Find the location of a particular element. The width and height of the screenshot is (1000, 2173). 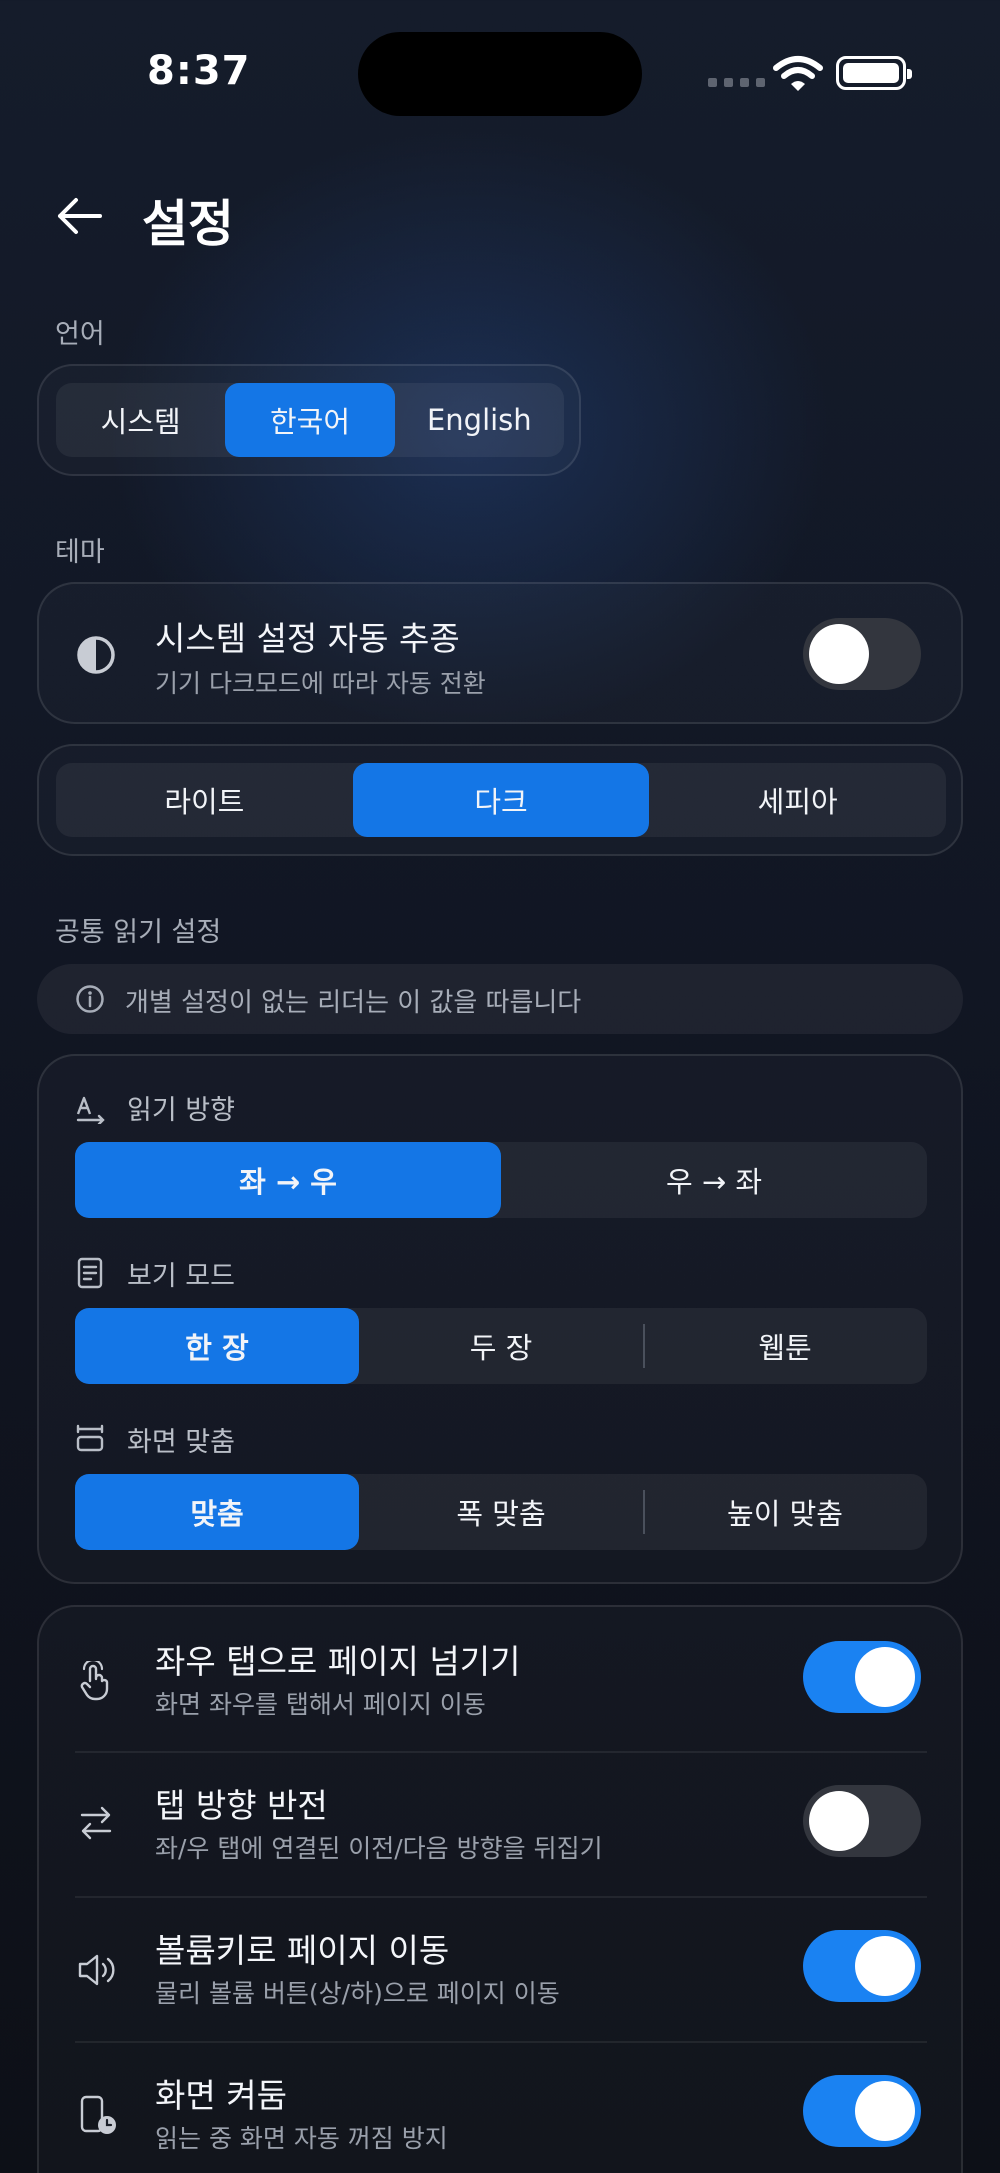

follow-system-card: 시스템 설정 자동 추종 기기 다크모드에 따라 자동 전환 is located at coordinates (500, 653).